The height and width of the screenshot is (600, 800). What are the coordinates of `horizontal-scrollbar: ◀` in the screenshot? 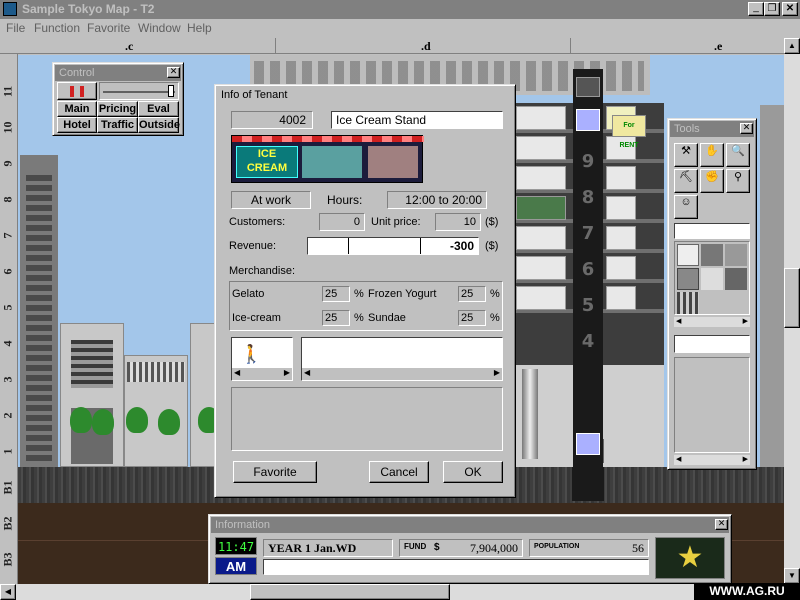 It's located at (392, 592).